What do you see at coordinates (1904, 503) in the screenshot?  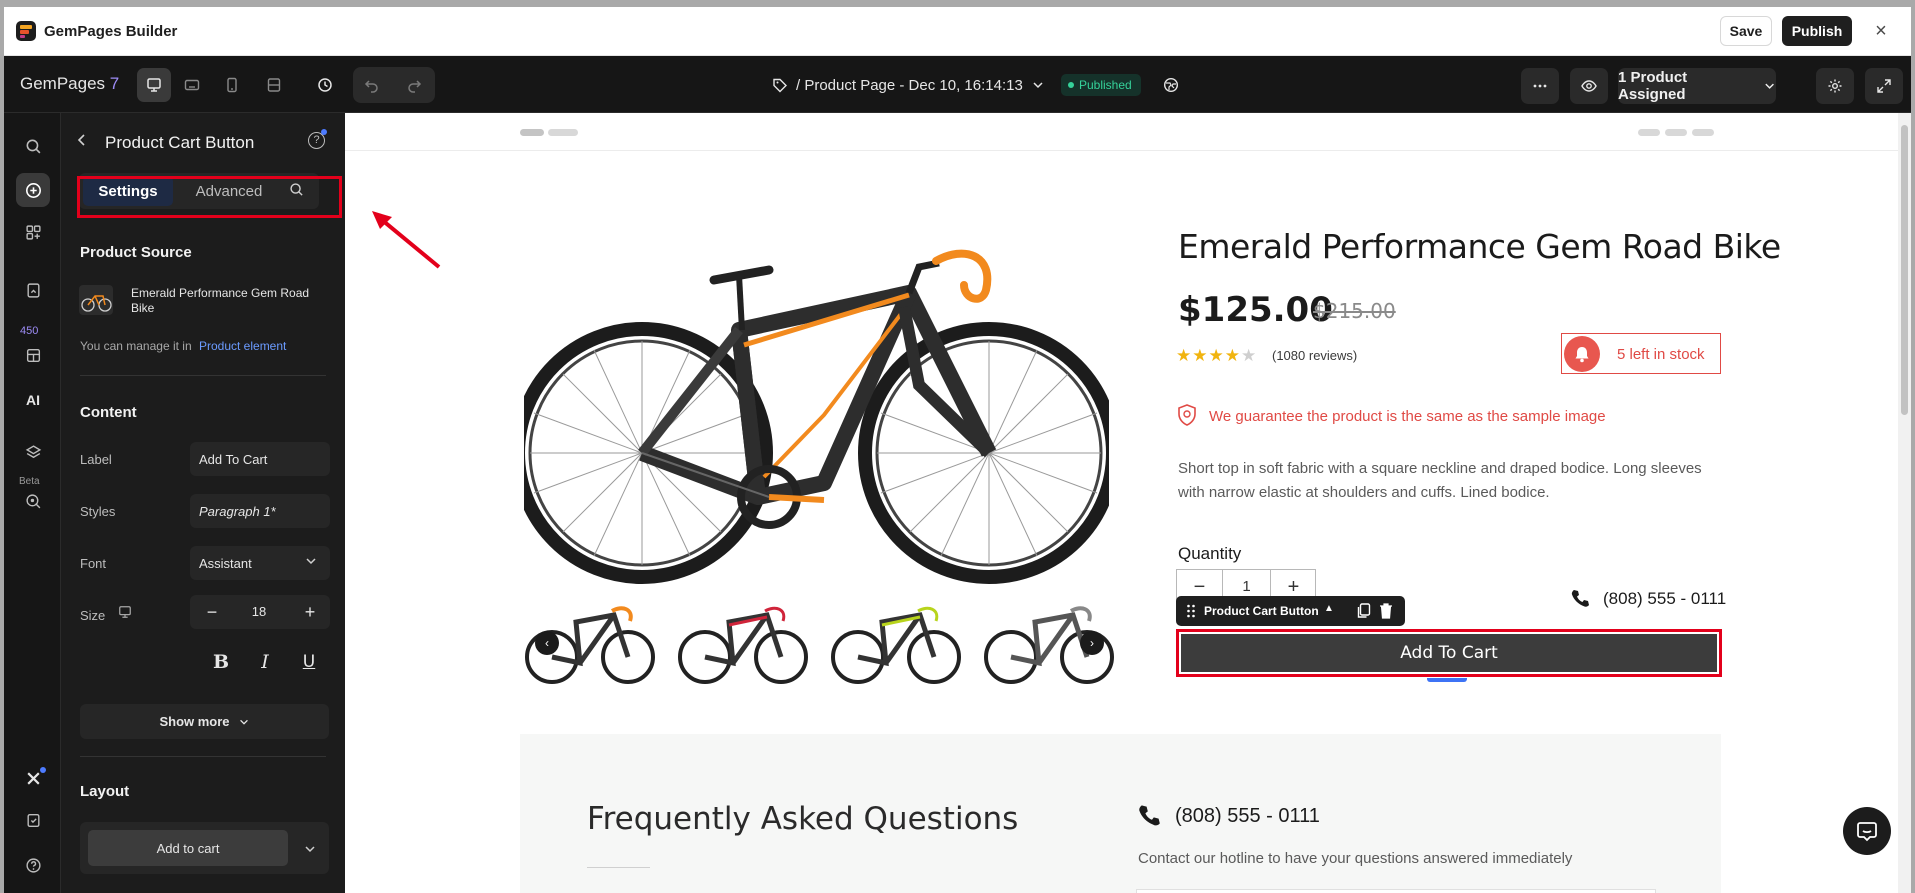 I see `canvas-scrollbar` at bounding box center [1904, 503].